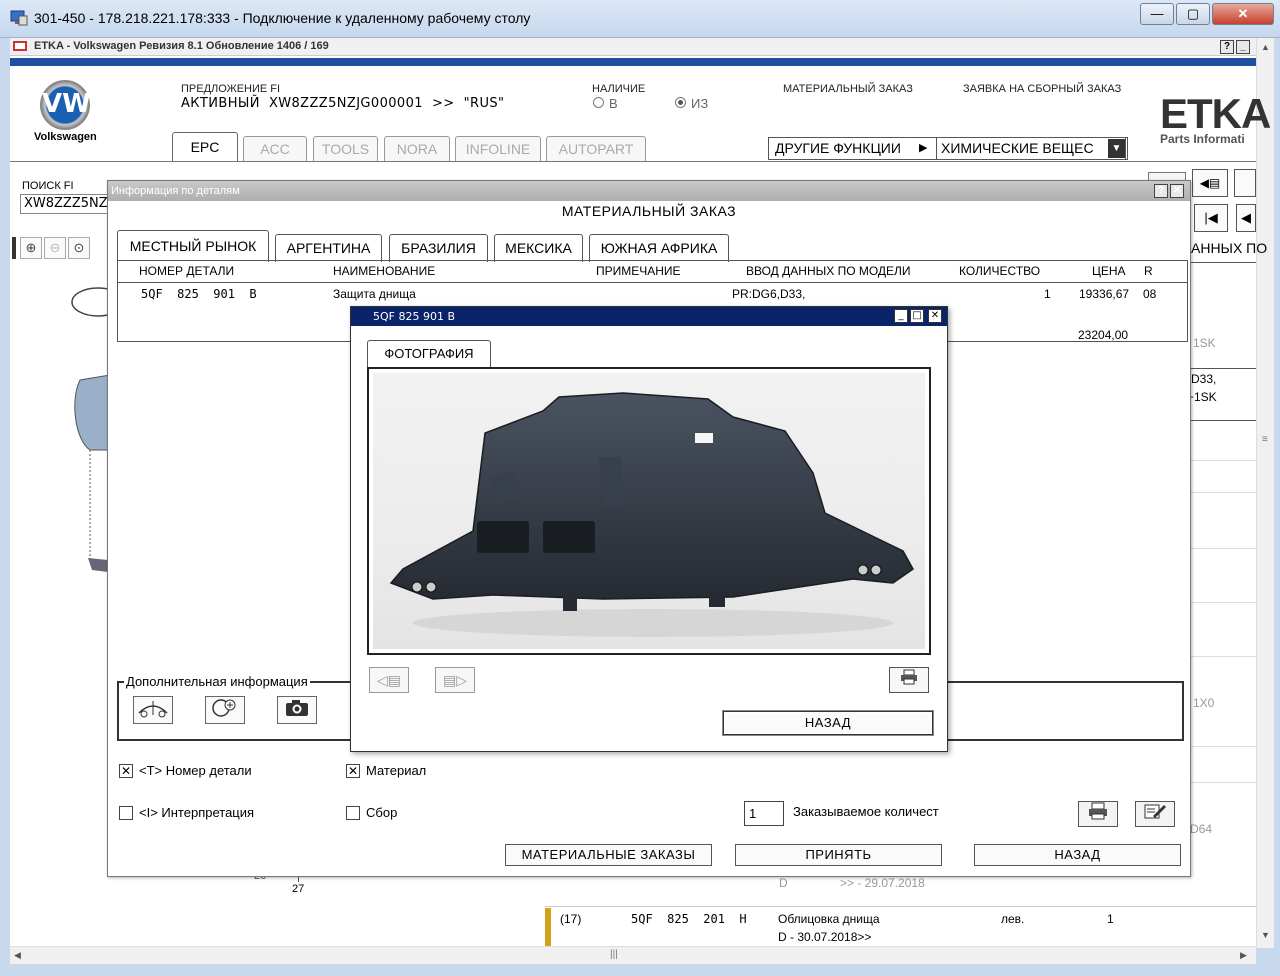 Image resolution: width=1280 pixels, height=976 pixels. I want to click on rdp-close-button: ✕, so click(1243, 14).